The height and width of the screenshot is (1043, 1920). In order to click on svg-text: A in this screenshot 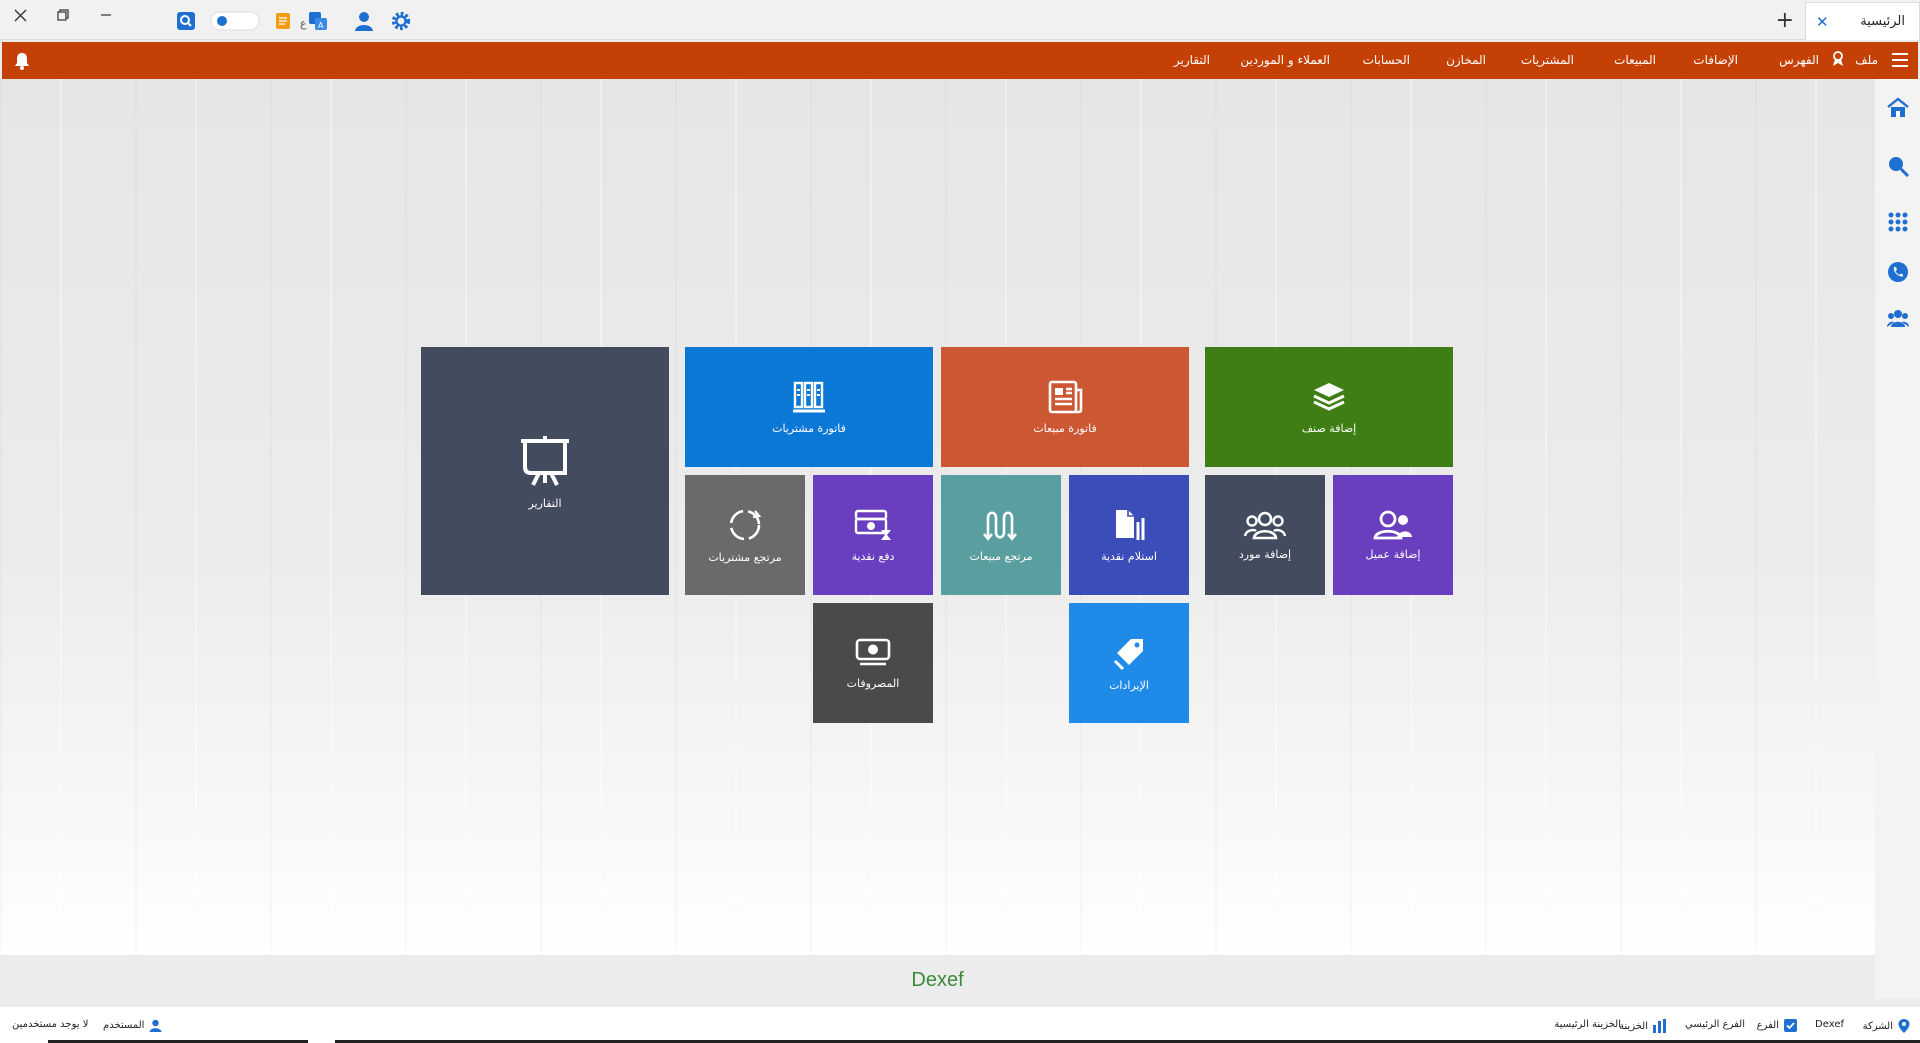, I will do `click(321, 25)`.